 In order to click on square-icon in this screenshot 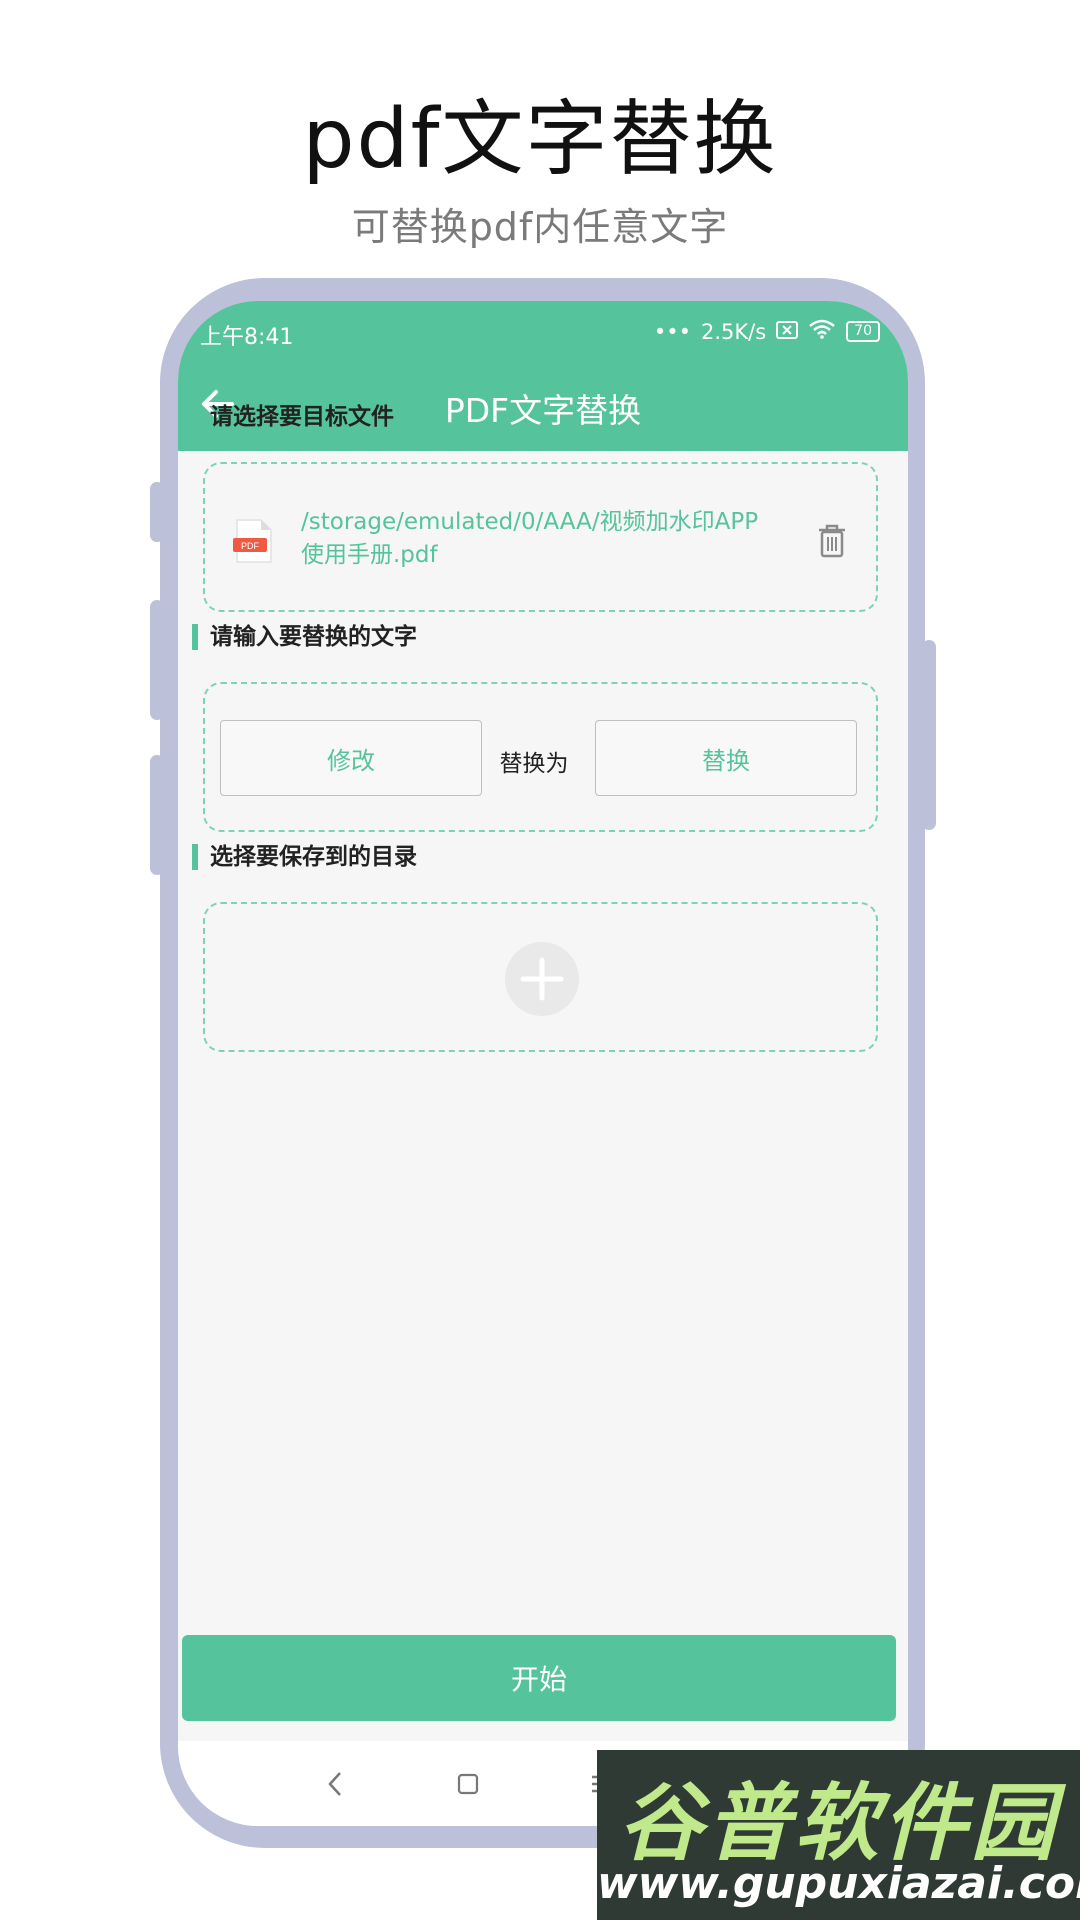, I will do `click(468, 1784)`.